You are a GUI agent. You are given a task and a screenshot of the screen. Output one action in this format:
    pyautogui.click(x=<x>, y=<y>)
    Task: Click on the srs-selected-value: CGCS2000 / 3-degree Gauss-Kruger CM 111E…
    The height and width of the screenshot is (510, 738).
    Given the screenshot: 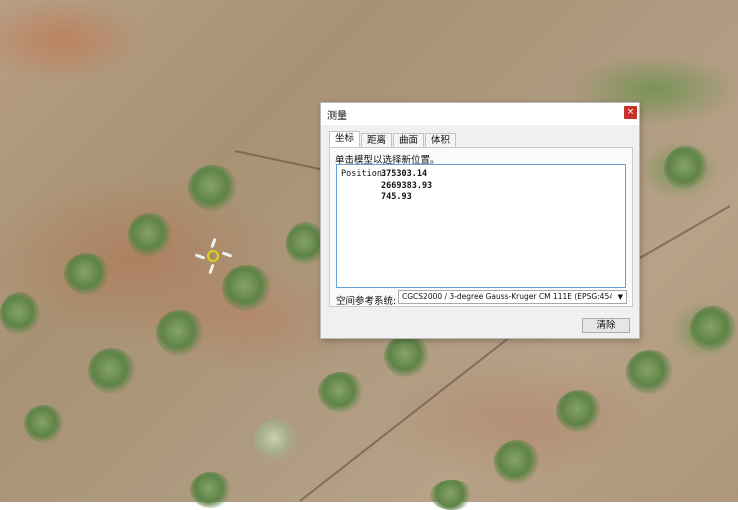 What is the action you would take?
    pyautogui.click(x=507, y=296)
    